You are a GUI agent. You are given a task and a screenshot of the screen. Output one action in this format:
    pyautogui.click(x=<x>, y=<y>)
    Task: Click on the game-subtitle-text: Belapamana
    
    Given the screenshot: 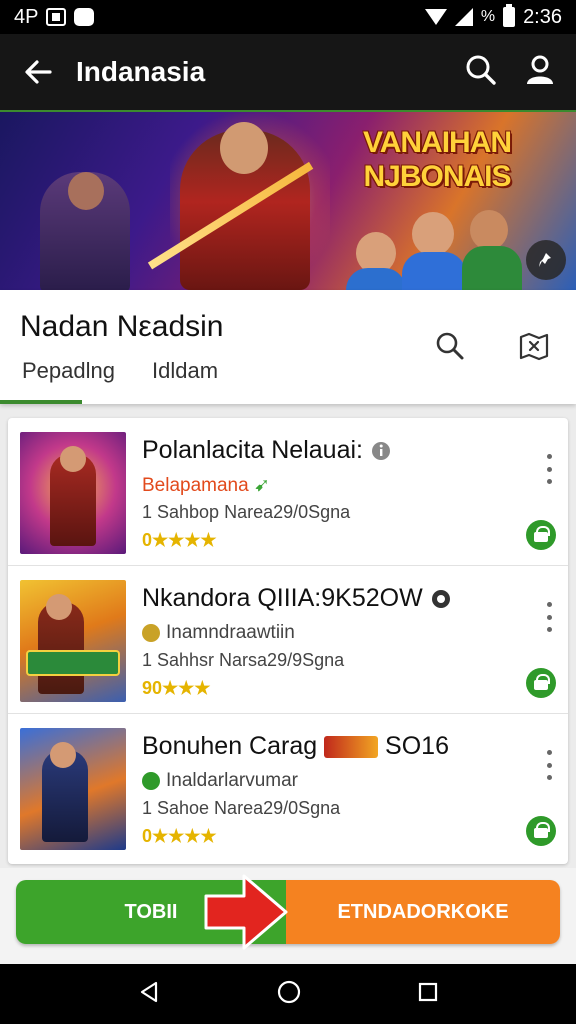 What is the action you would take?
    pyautogui.click(x=195, y=485)
    